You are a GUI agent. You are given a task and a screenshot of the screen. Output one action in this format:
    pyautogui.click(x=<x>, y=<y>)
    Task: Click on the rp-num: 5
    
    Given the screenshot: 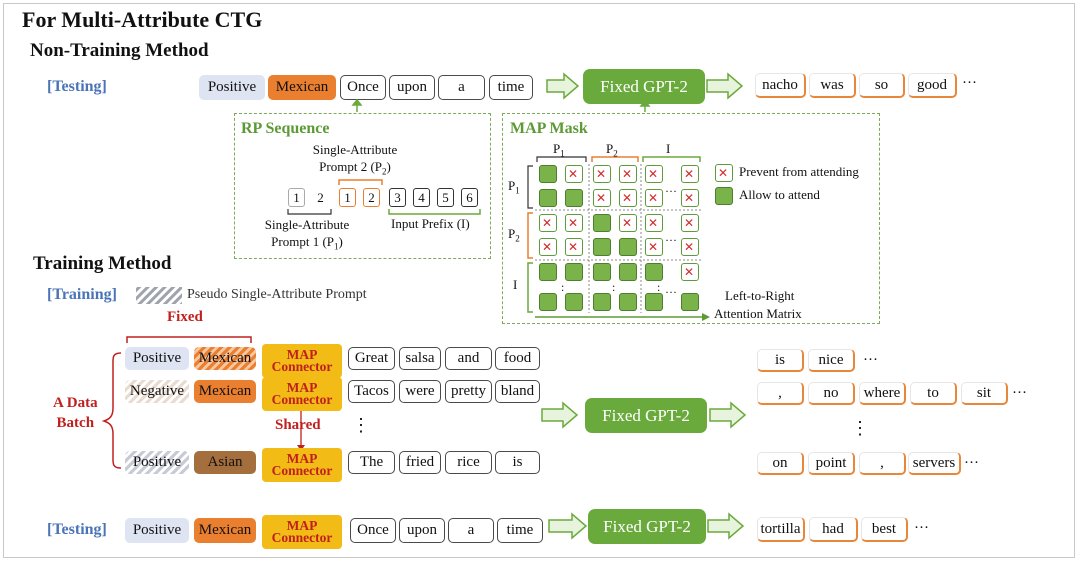 What is the action you would take?
    pyautogui.click(x=445, y=197)
    